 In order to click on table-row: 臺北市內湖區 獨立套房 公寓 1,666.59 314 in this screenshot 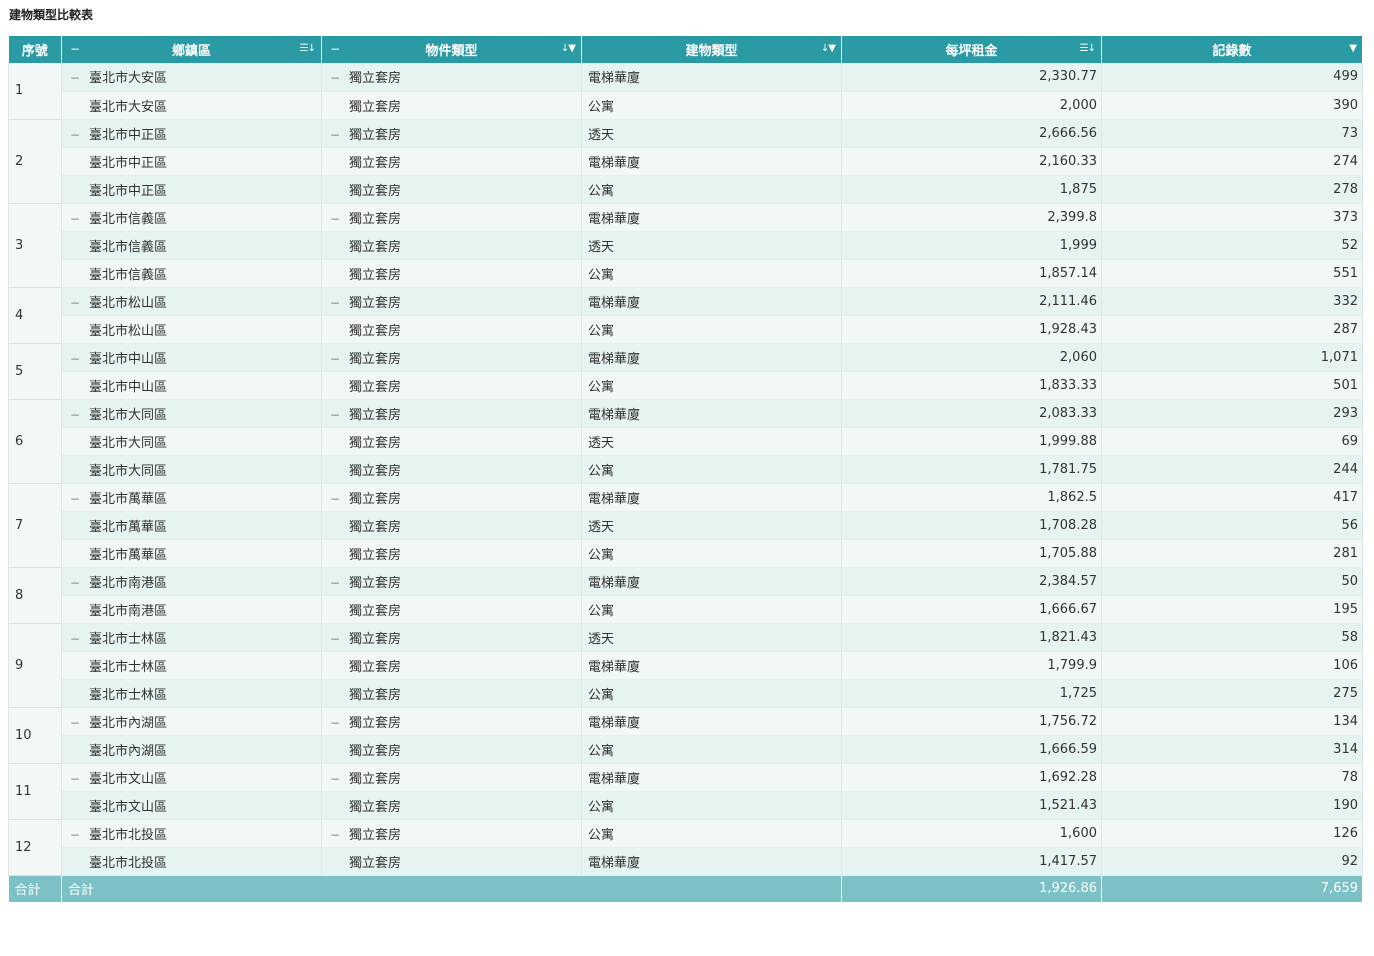, I will do `click(686, 749)`.